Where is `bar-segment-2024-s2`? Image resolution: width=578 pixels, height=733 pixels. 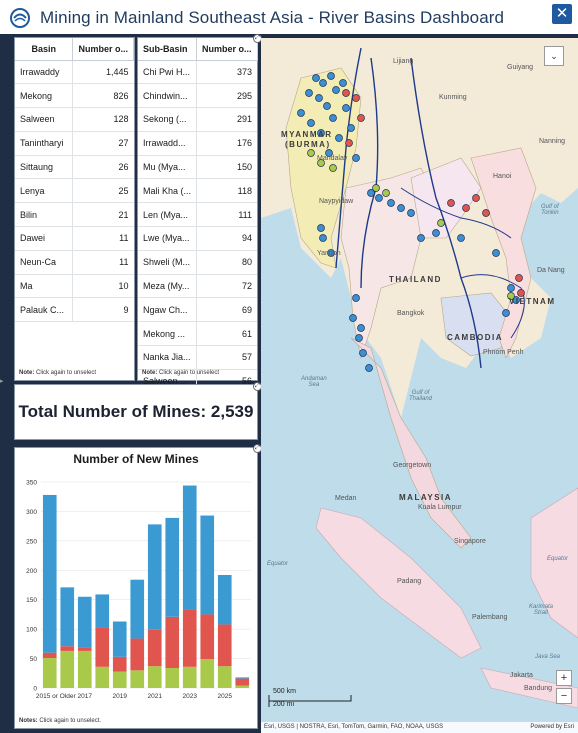 bar-segment-2024-s2 is located at coordinates (207, 565).